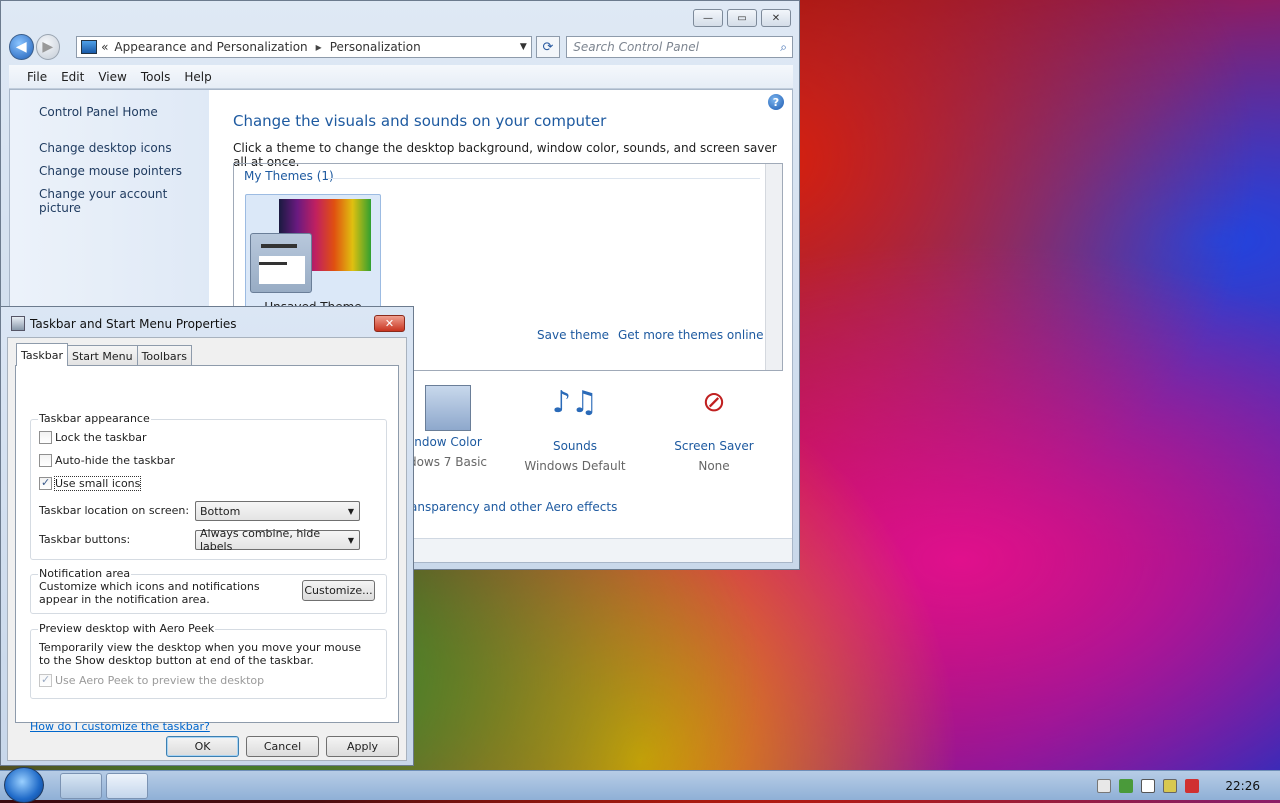 The width and height of the screenshot is (1280, 803). What do you see at coordinates (97, 483) in the screenshot?
I see `small-icons-label: Use small icons` at bounding box center [97, 483].